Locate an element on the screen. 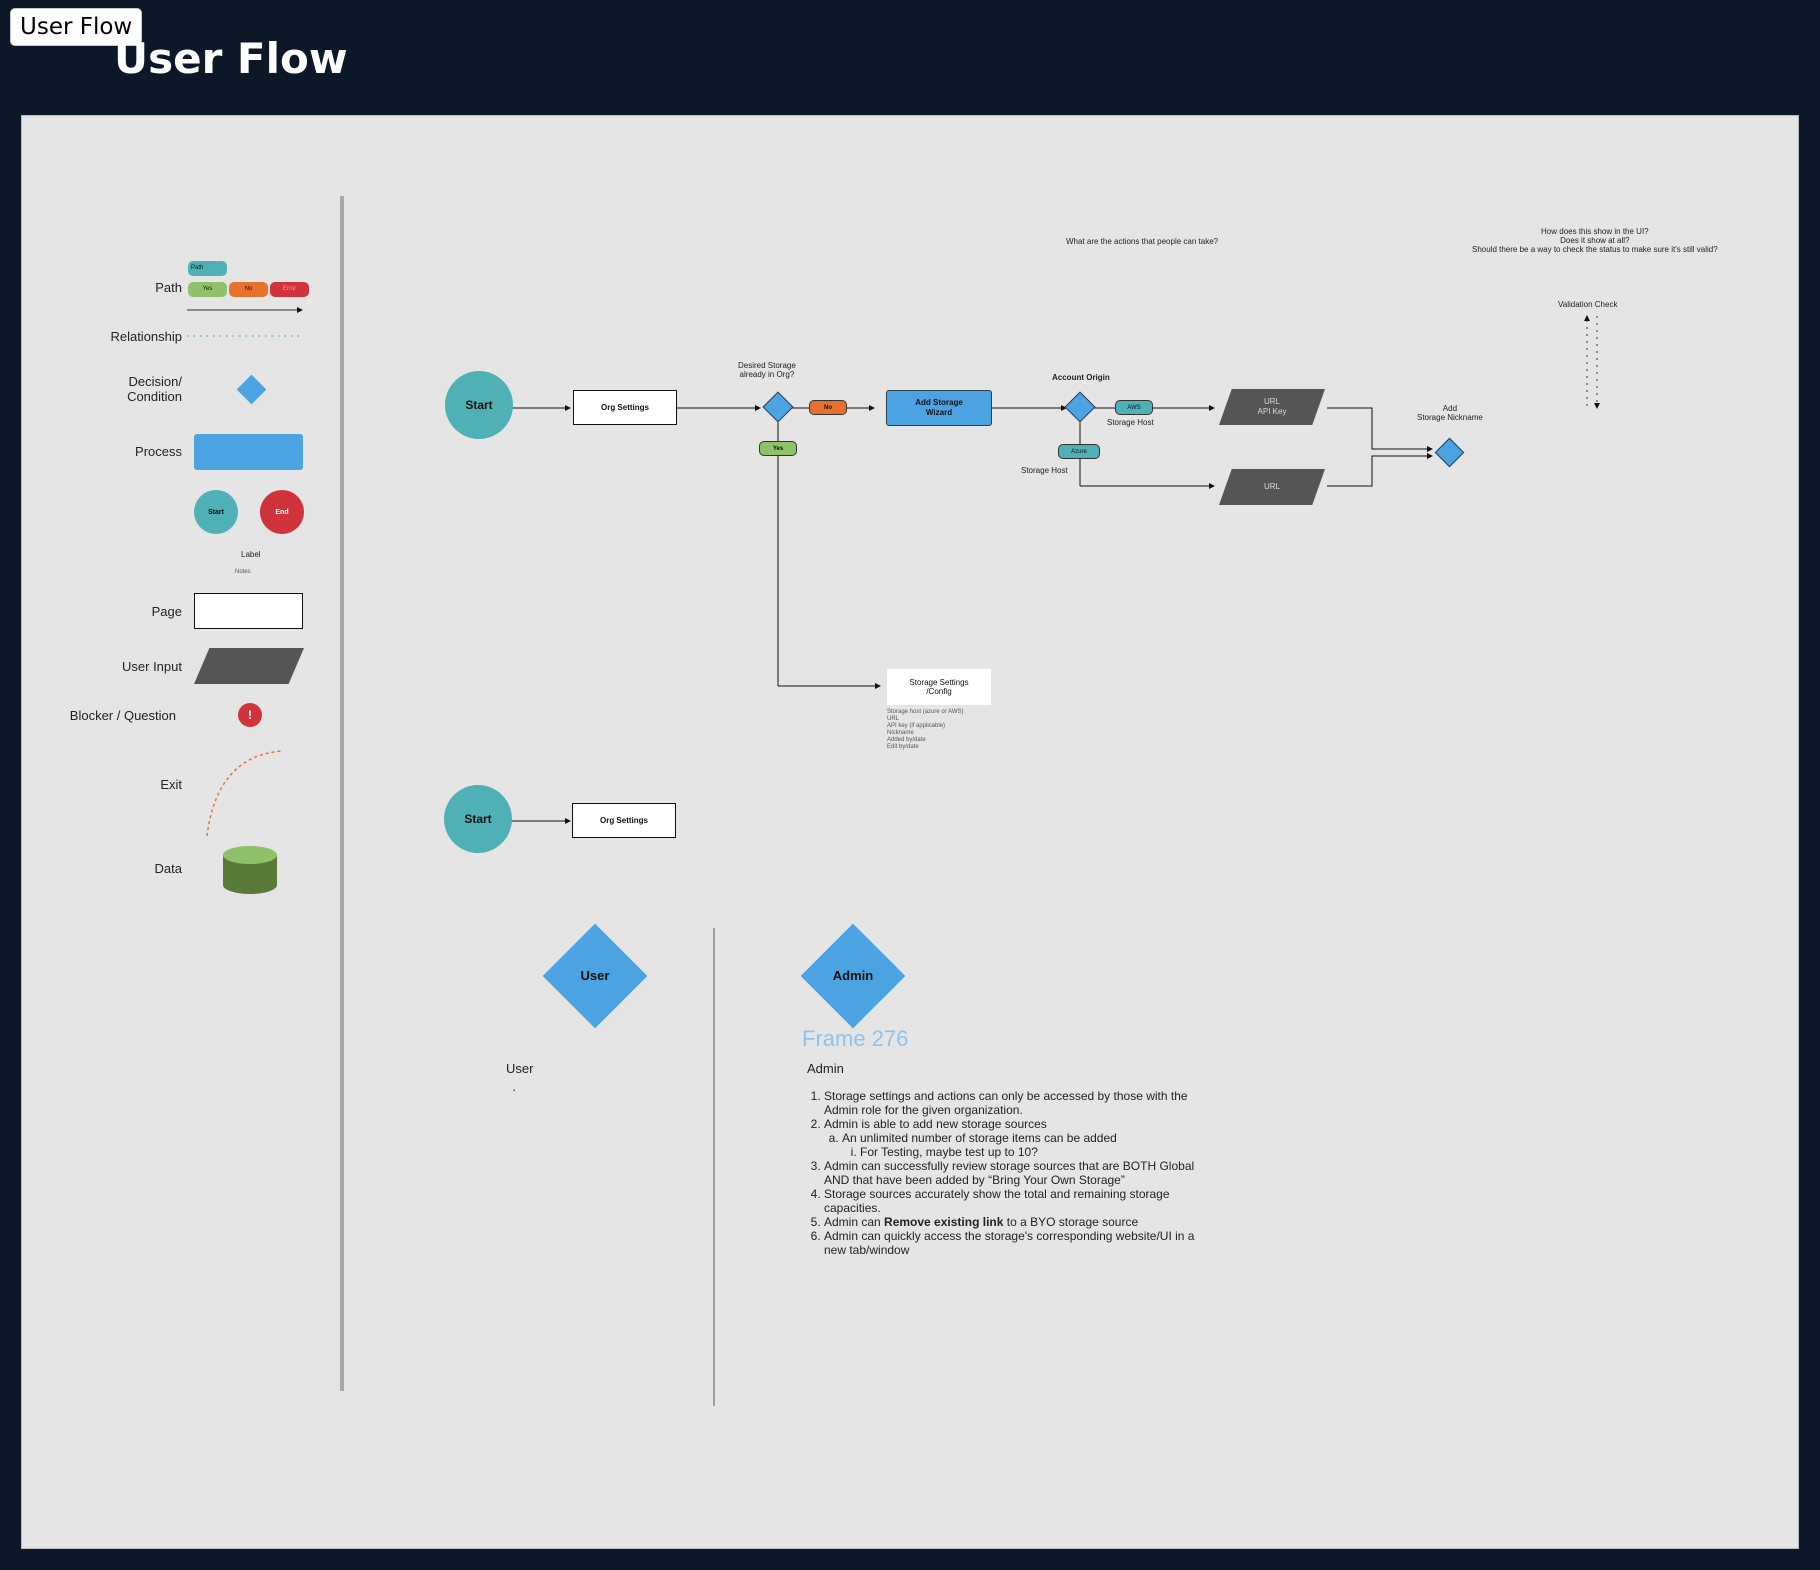  no-path-chip: No is located at coordinates (828, 407).